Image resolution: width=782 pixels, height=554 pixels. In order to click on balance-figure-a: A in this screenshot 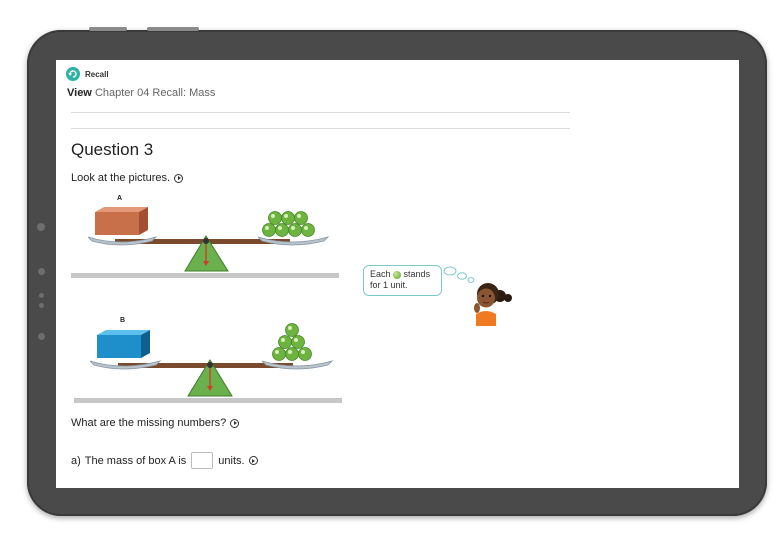, I will do `click(205, 236)`.